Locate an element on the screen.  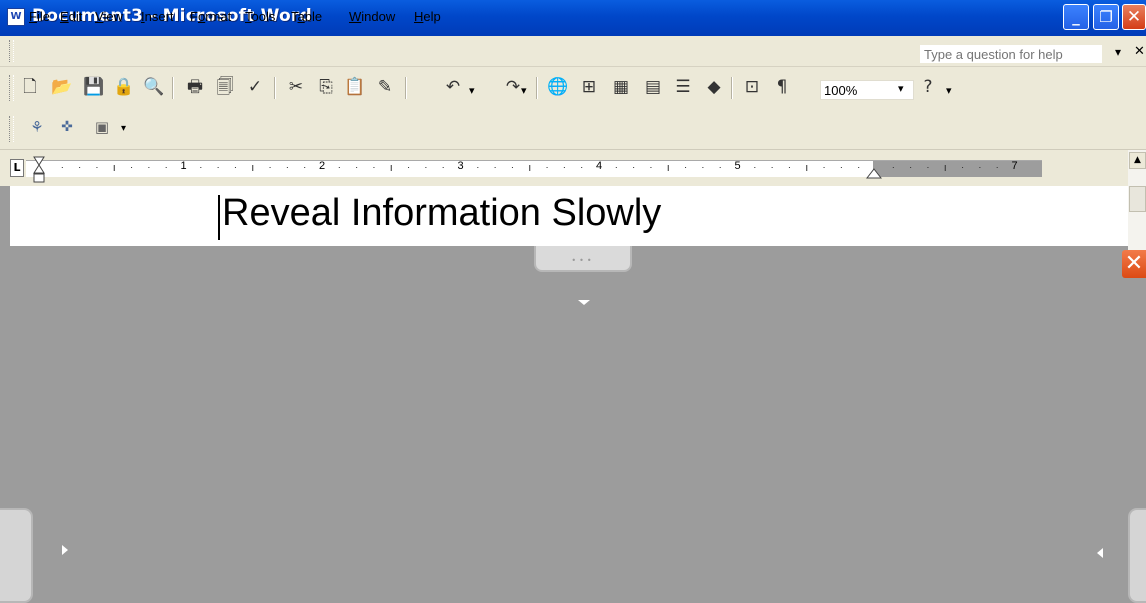
close-document-button: ✕ is located at coordinates (1139, 51).